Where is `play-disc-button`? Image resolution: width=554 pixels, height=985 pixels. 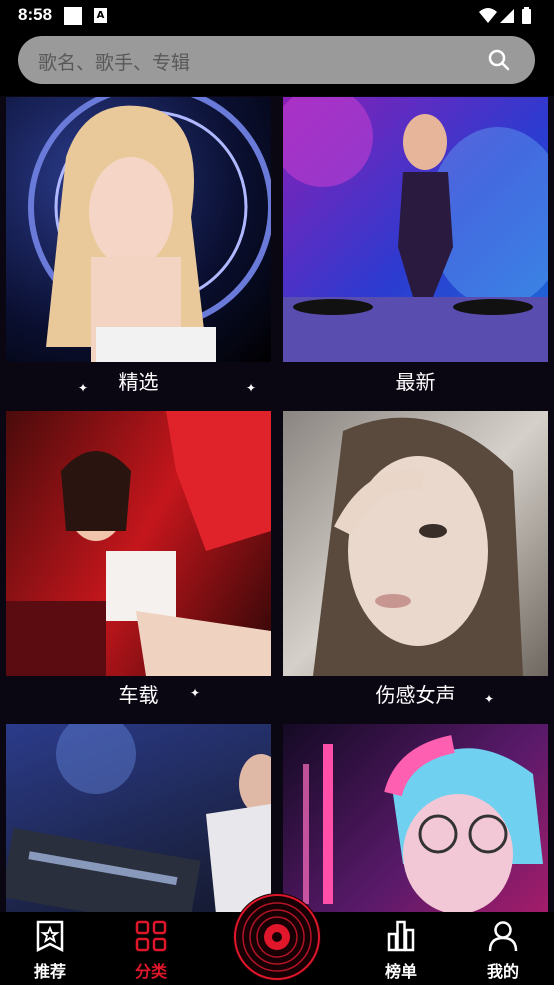
play-disc-button is located at coordinates (277, 937).